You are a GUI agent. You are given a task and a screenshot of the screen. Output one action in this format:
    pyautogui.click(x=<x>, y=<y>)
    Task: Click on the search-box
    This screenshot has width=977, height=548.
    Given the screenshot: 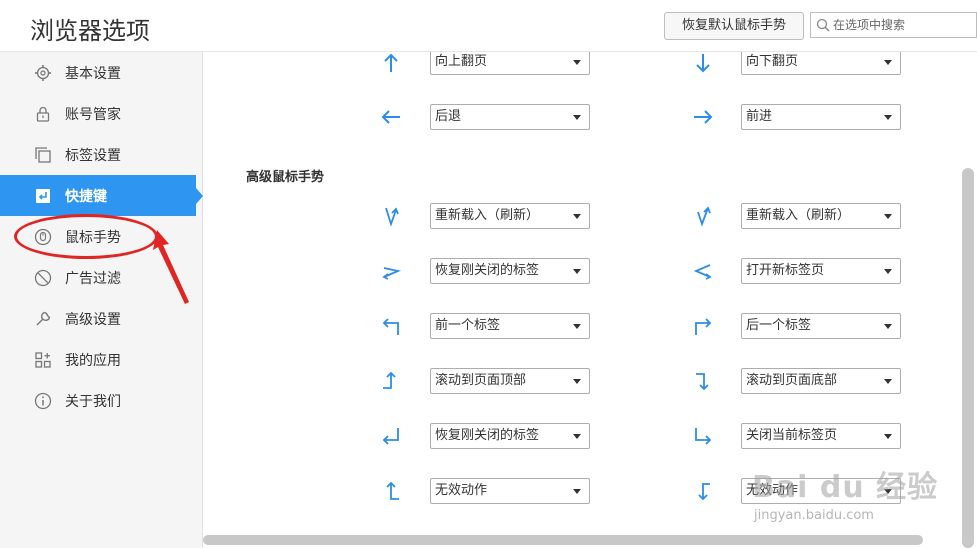 What is the action you would take?
    pyautogui.click(x=893, y=25)
    